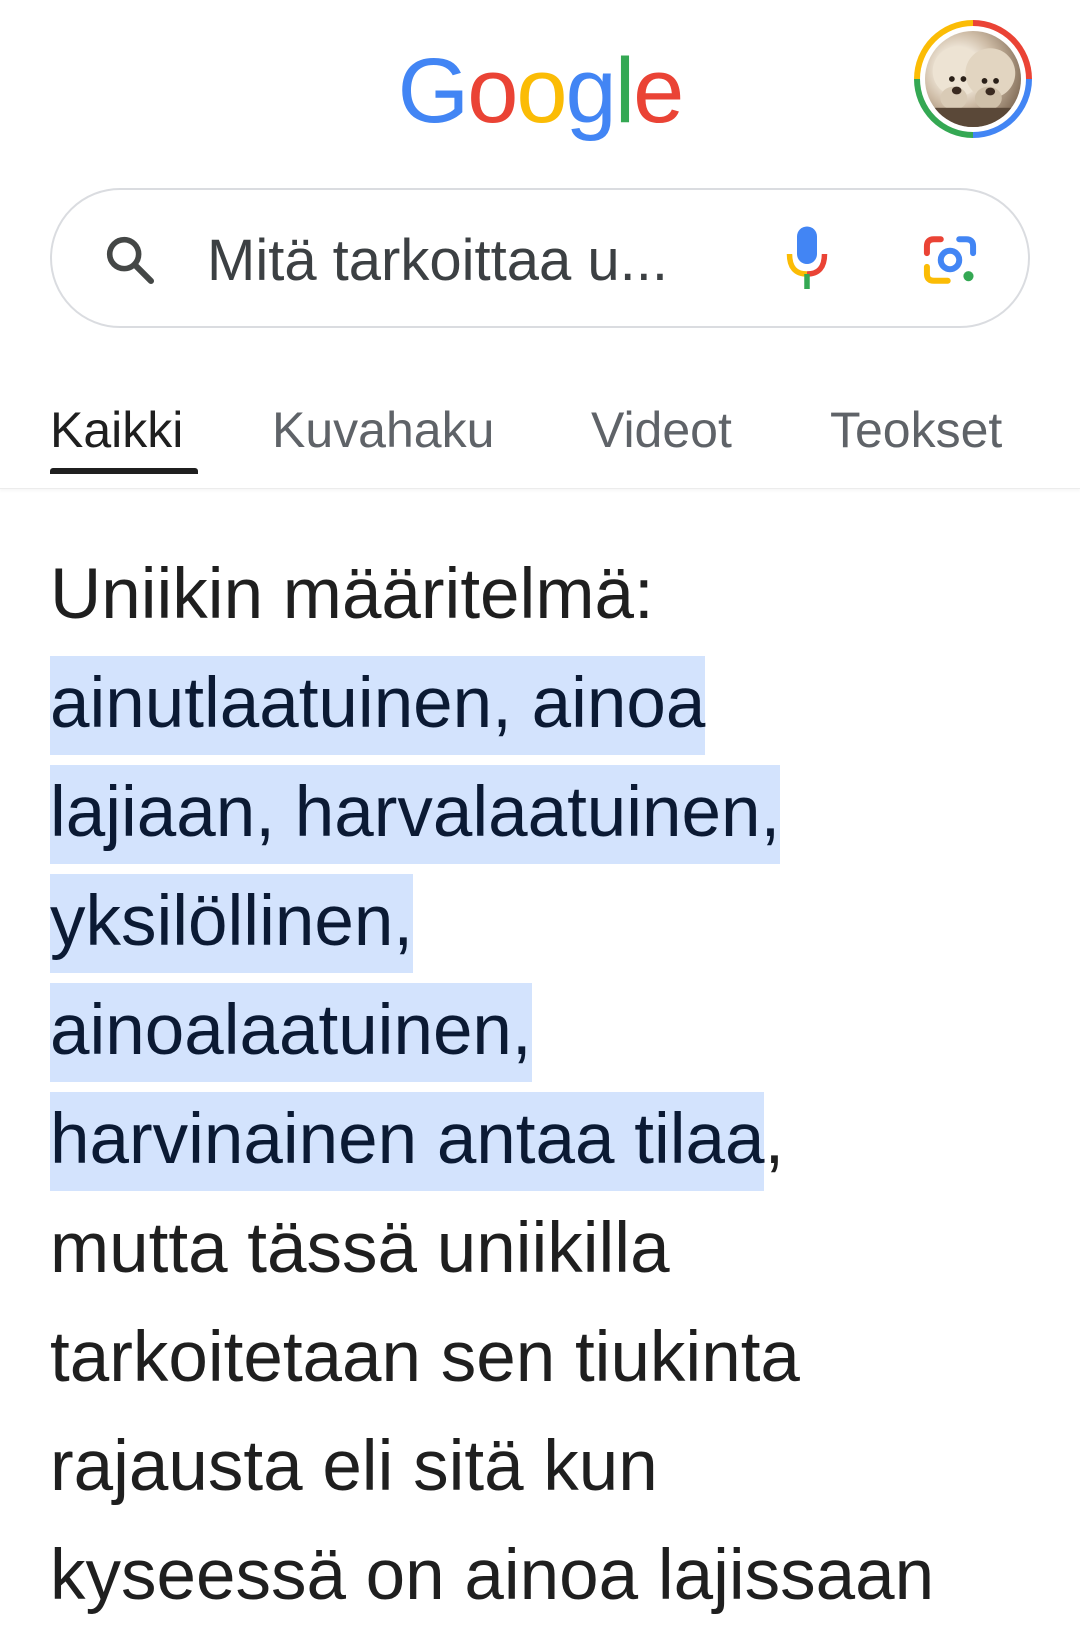  I want to click on avatar-photo, so click(973, 79).